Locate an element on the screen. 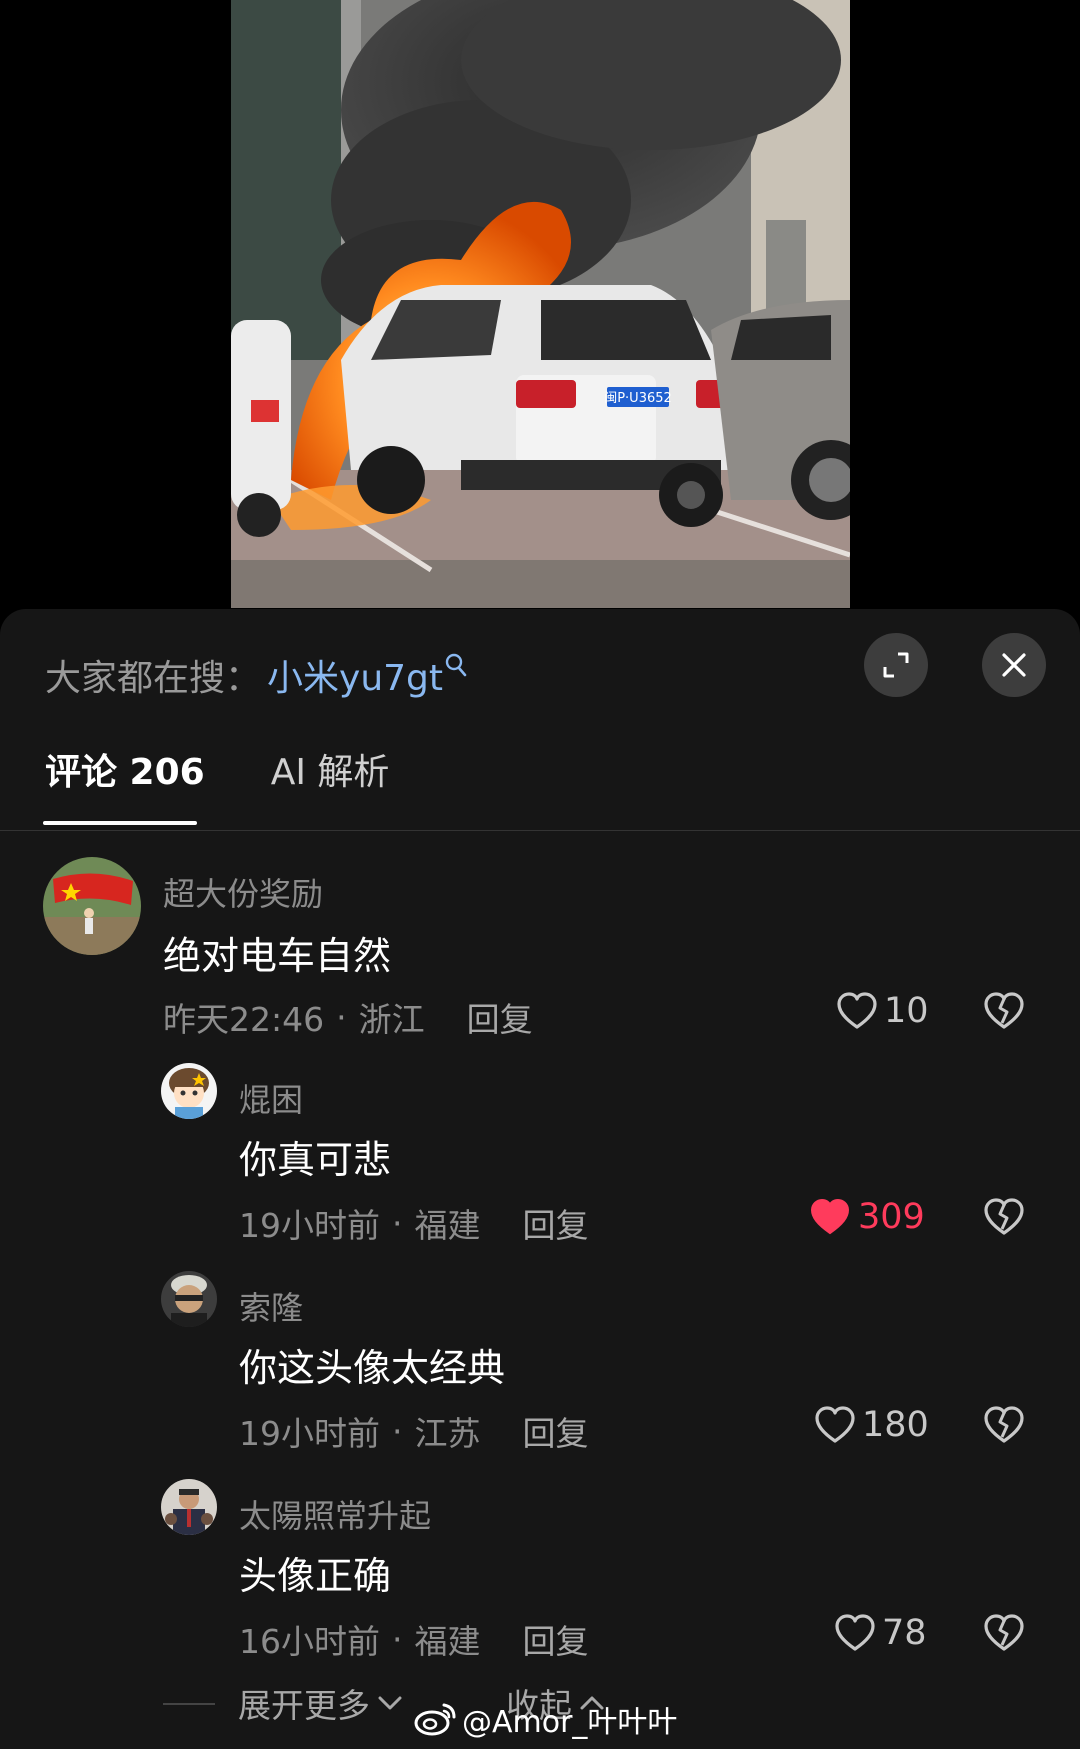 This screenshot has width=1080, height=1749. search-icon is located at coordinates (456, 668).